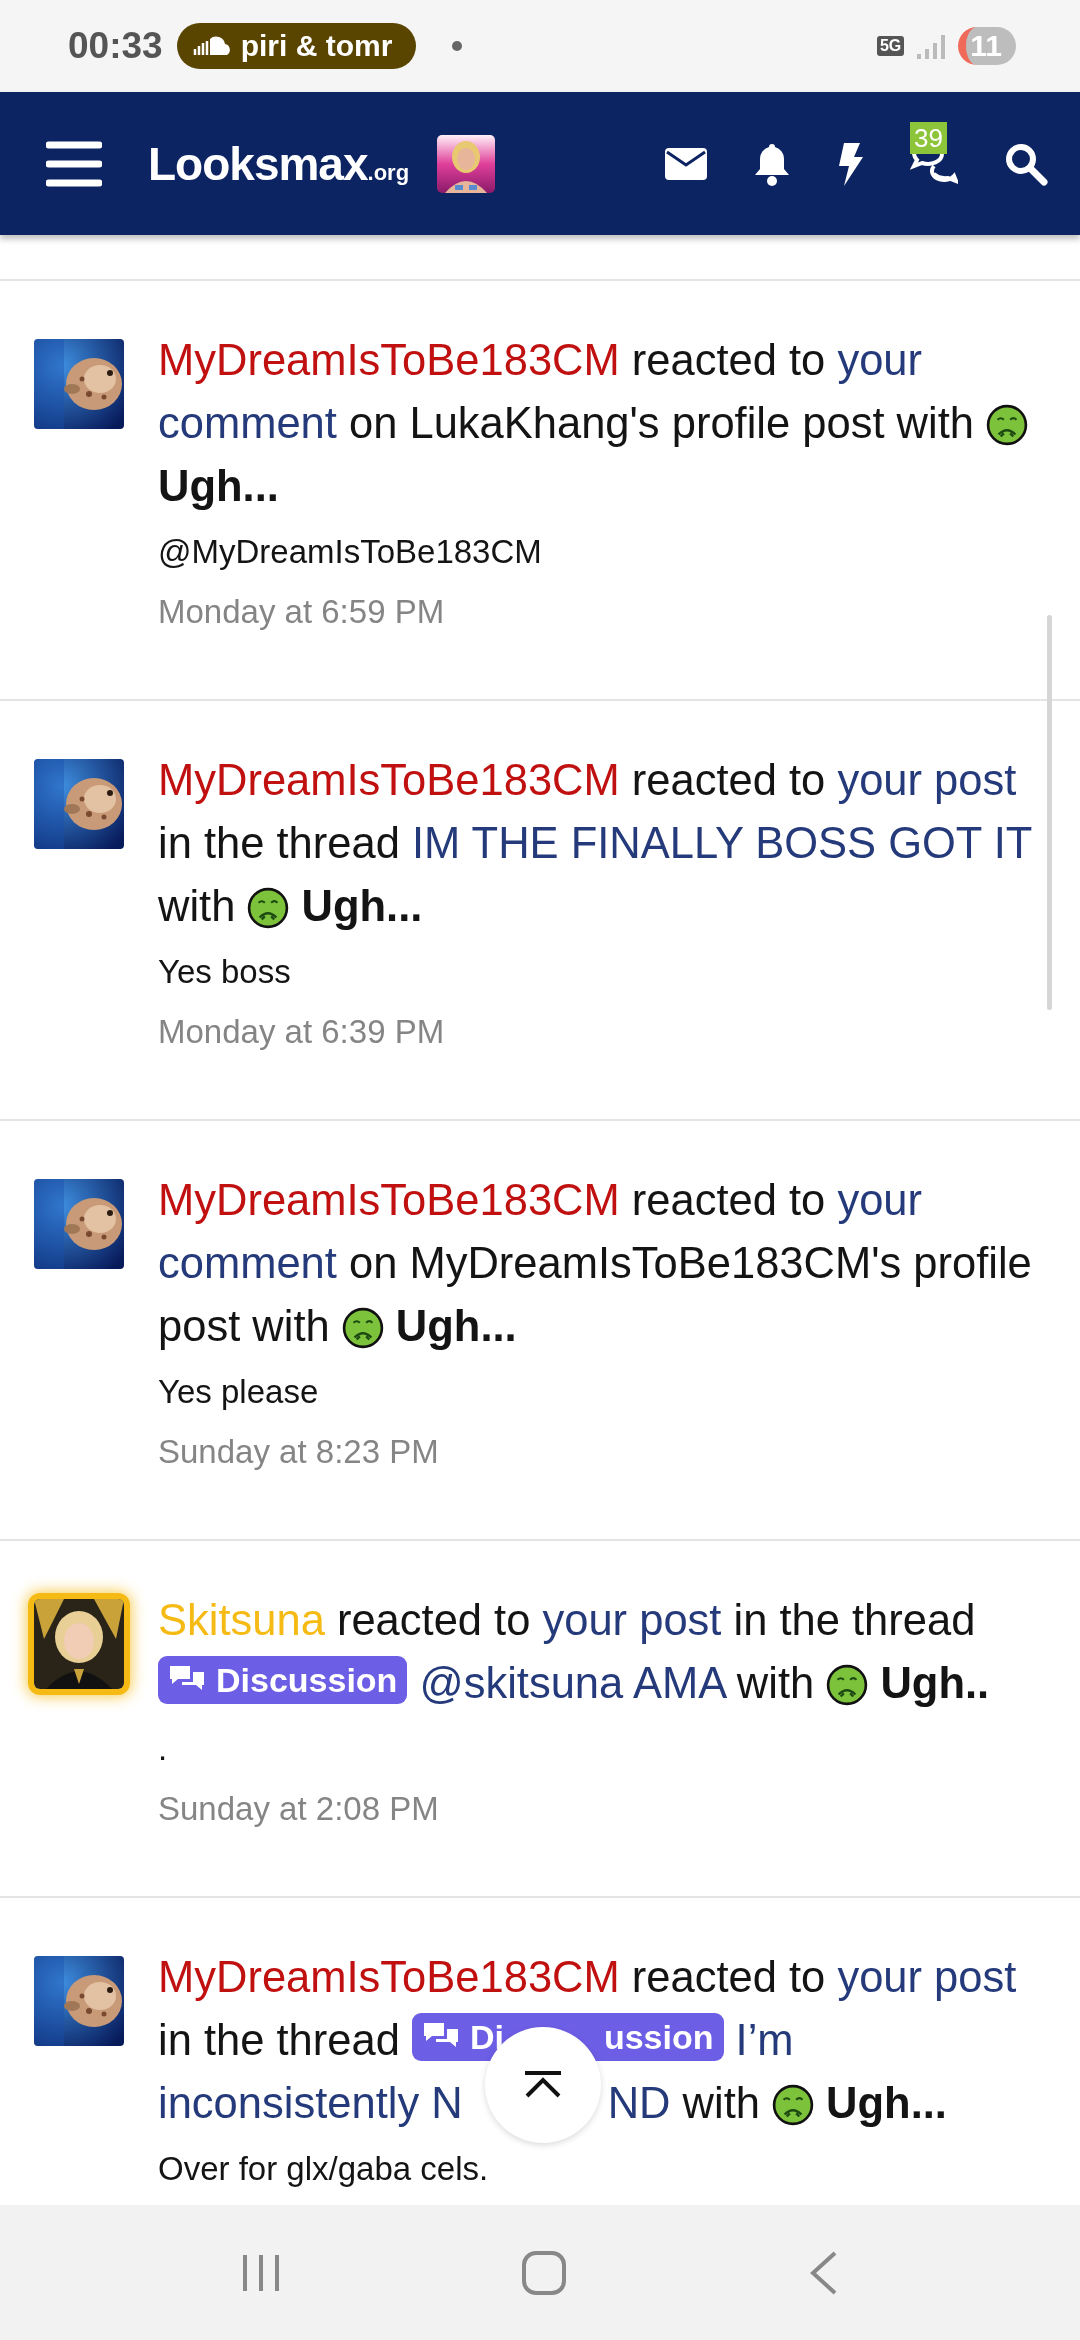 The image size is (1080, 2340). I want to click on cloud-icon, so click(212, 46).